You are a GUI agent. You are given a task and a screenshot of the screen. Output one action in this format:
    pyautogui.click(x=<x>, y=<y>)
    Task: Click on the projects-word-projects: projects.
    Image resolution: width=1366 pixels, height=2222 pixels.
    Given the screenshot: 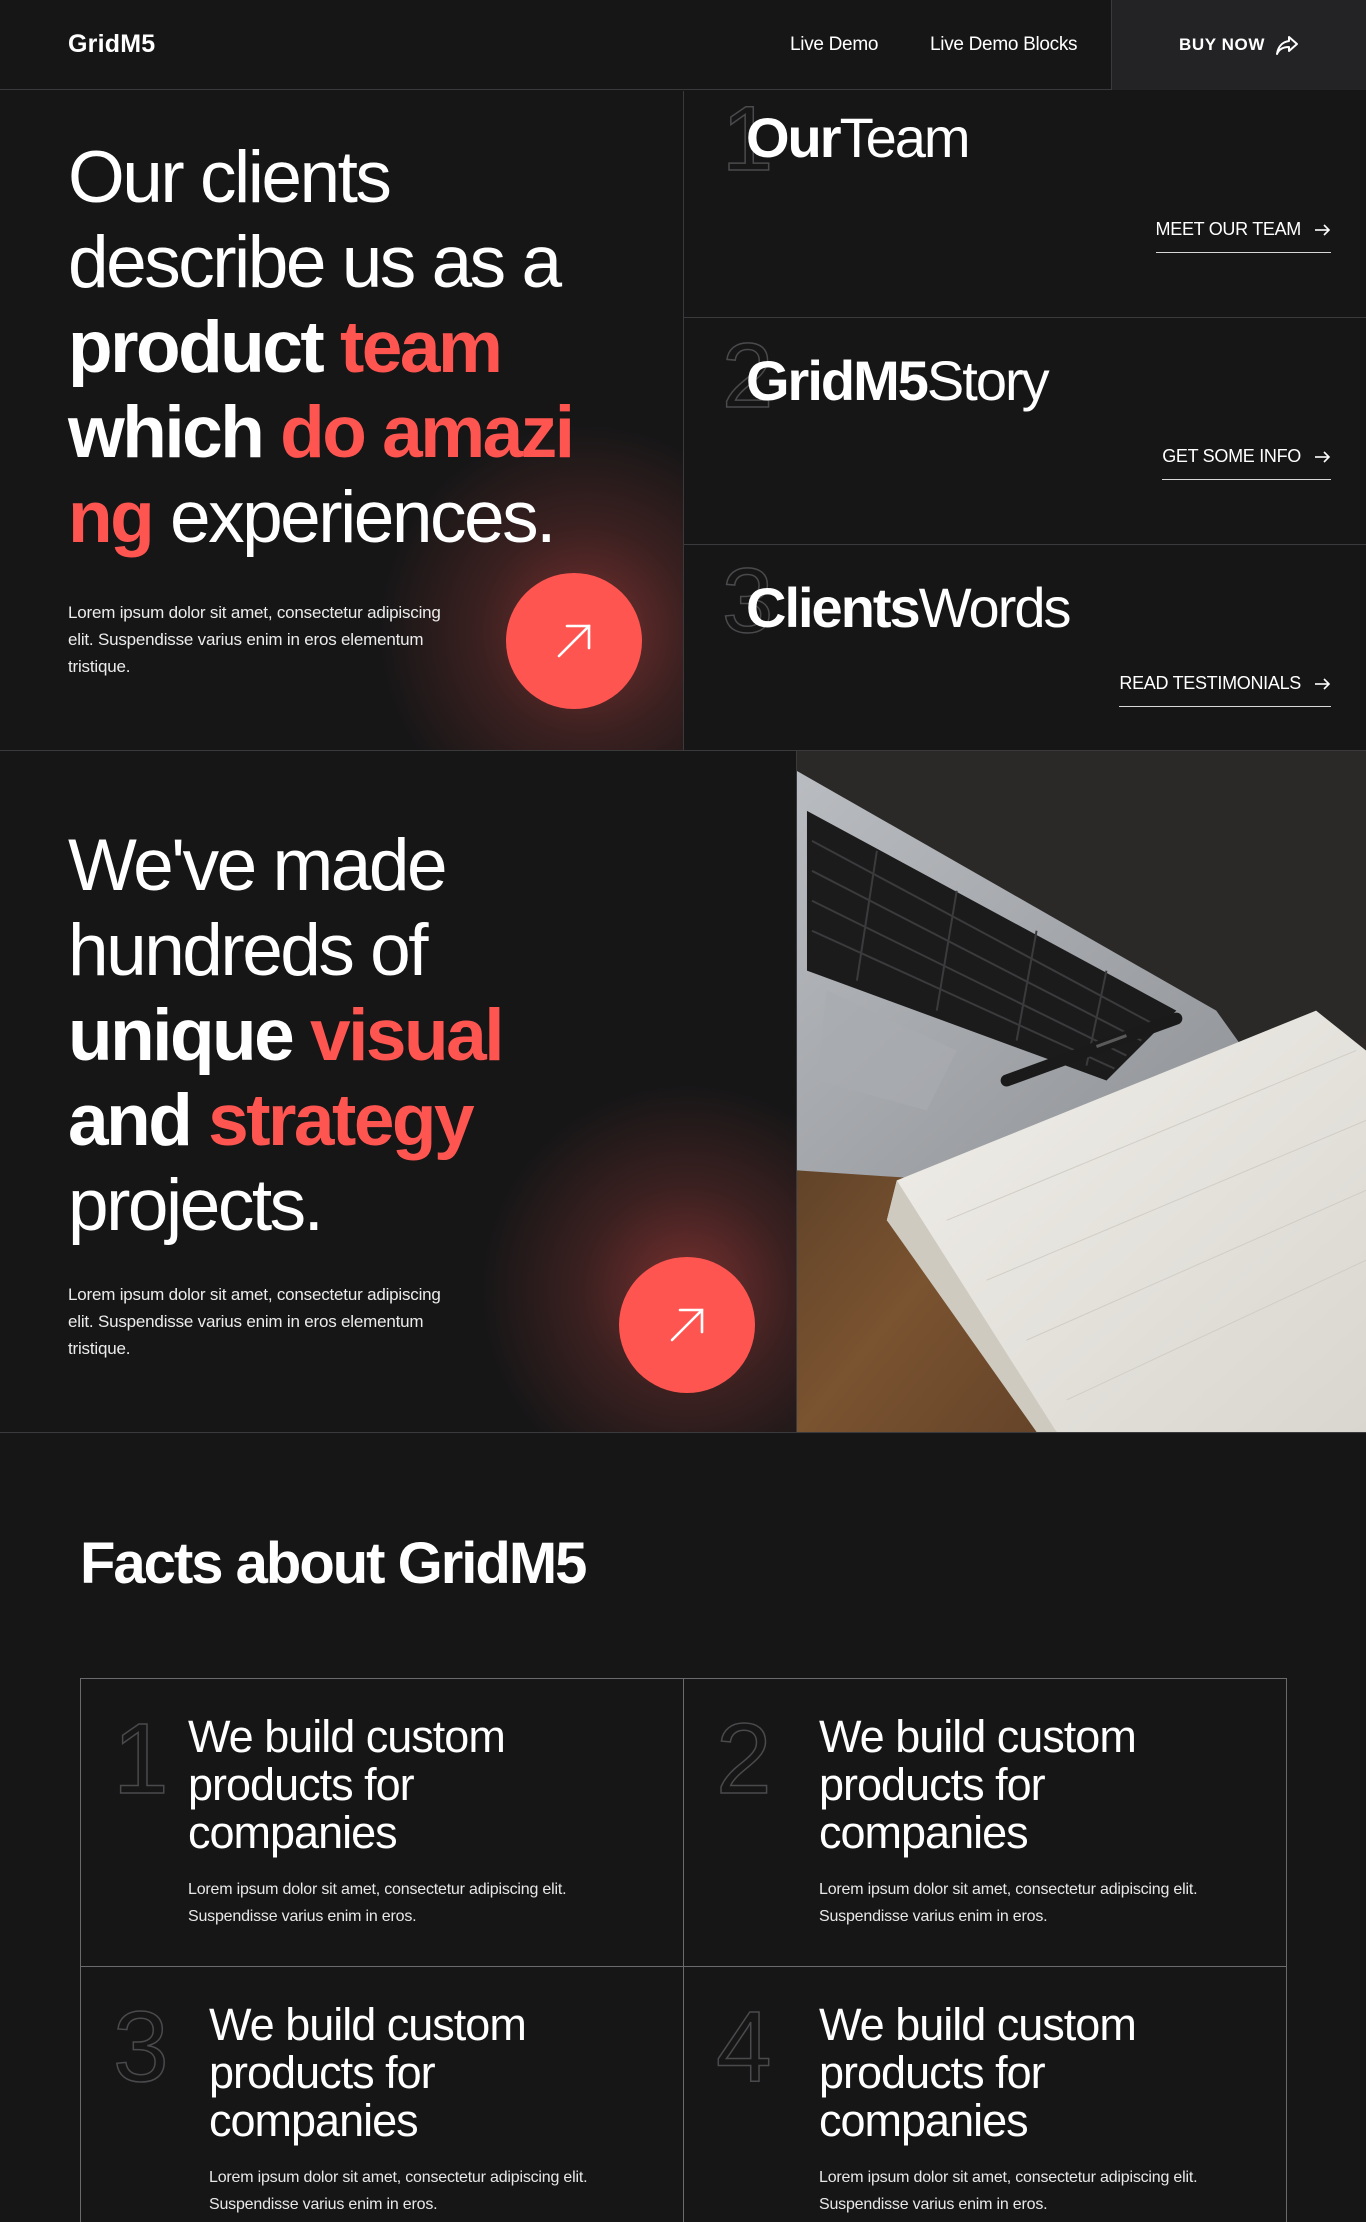 What is the action you would take?
    pyautogui.click(x=196, y=1205)
    